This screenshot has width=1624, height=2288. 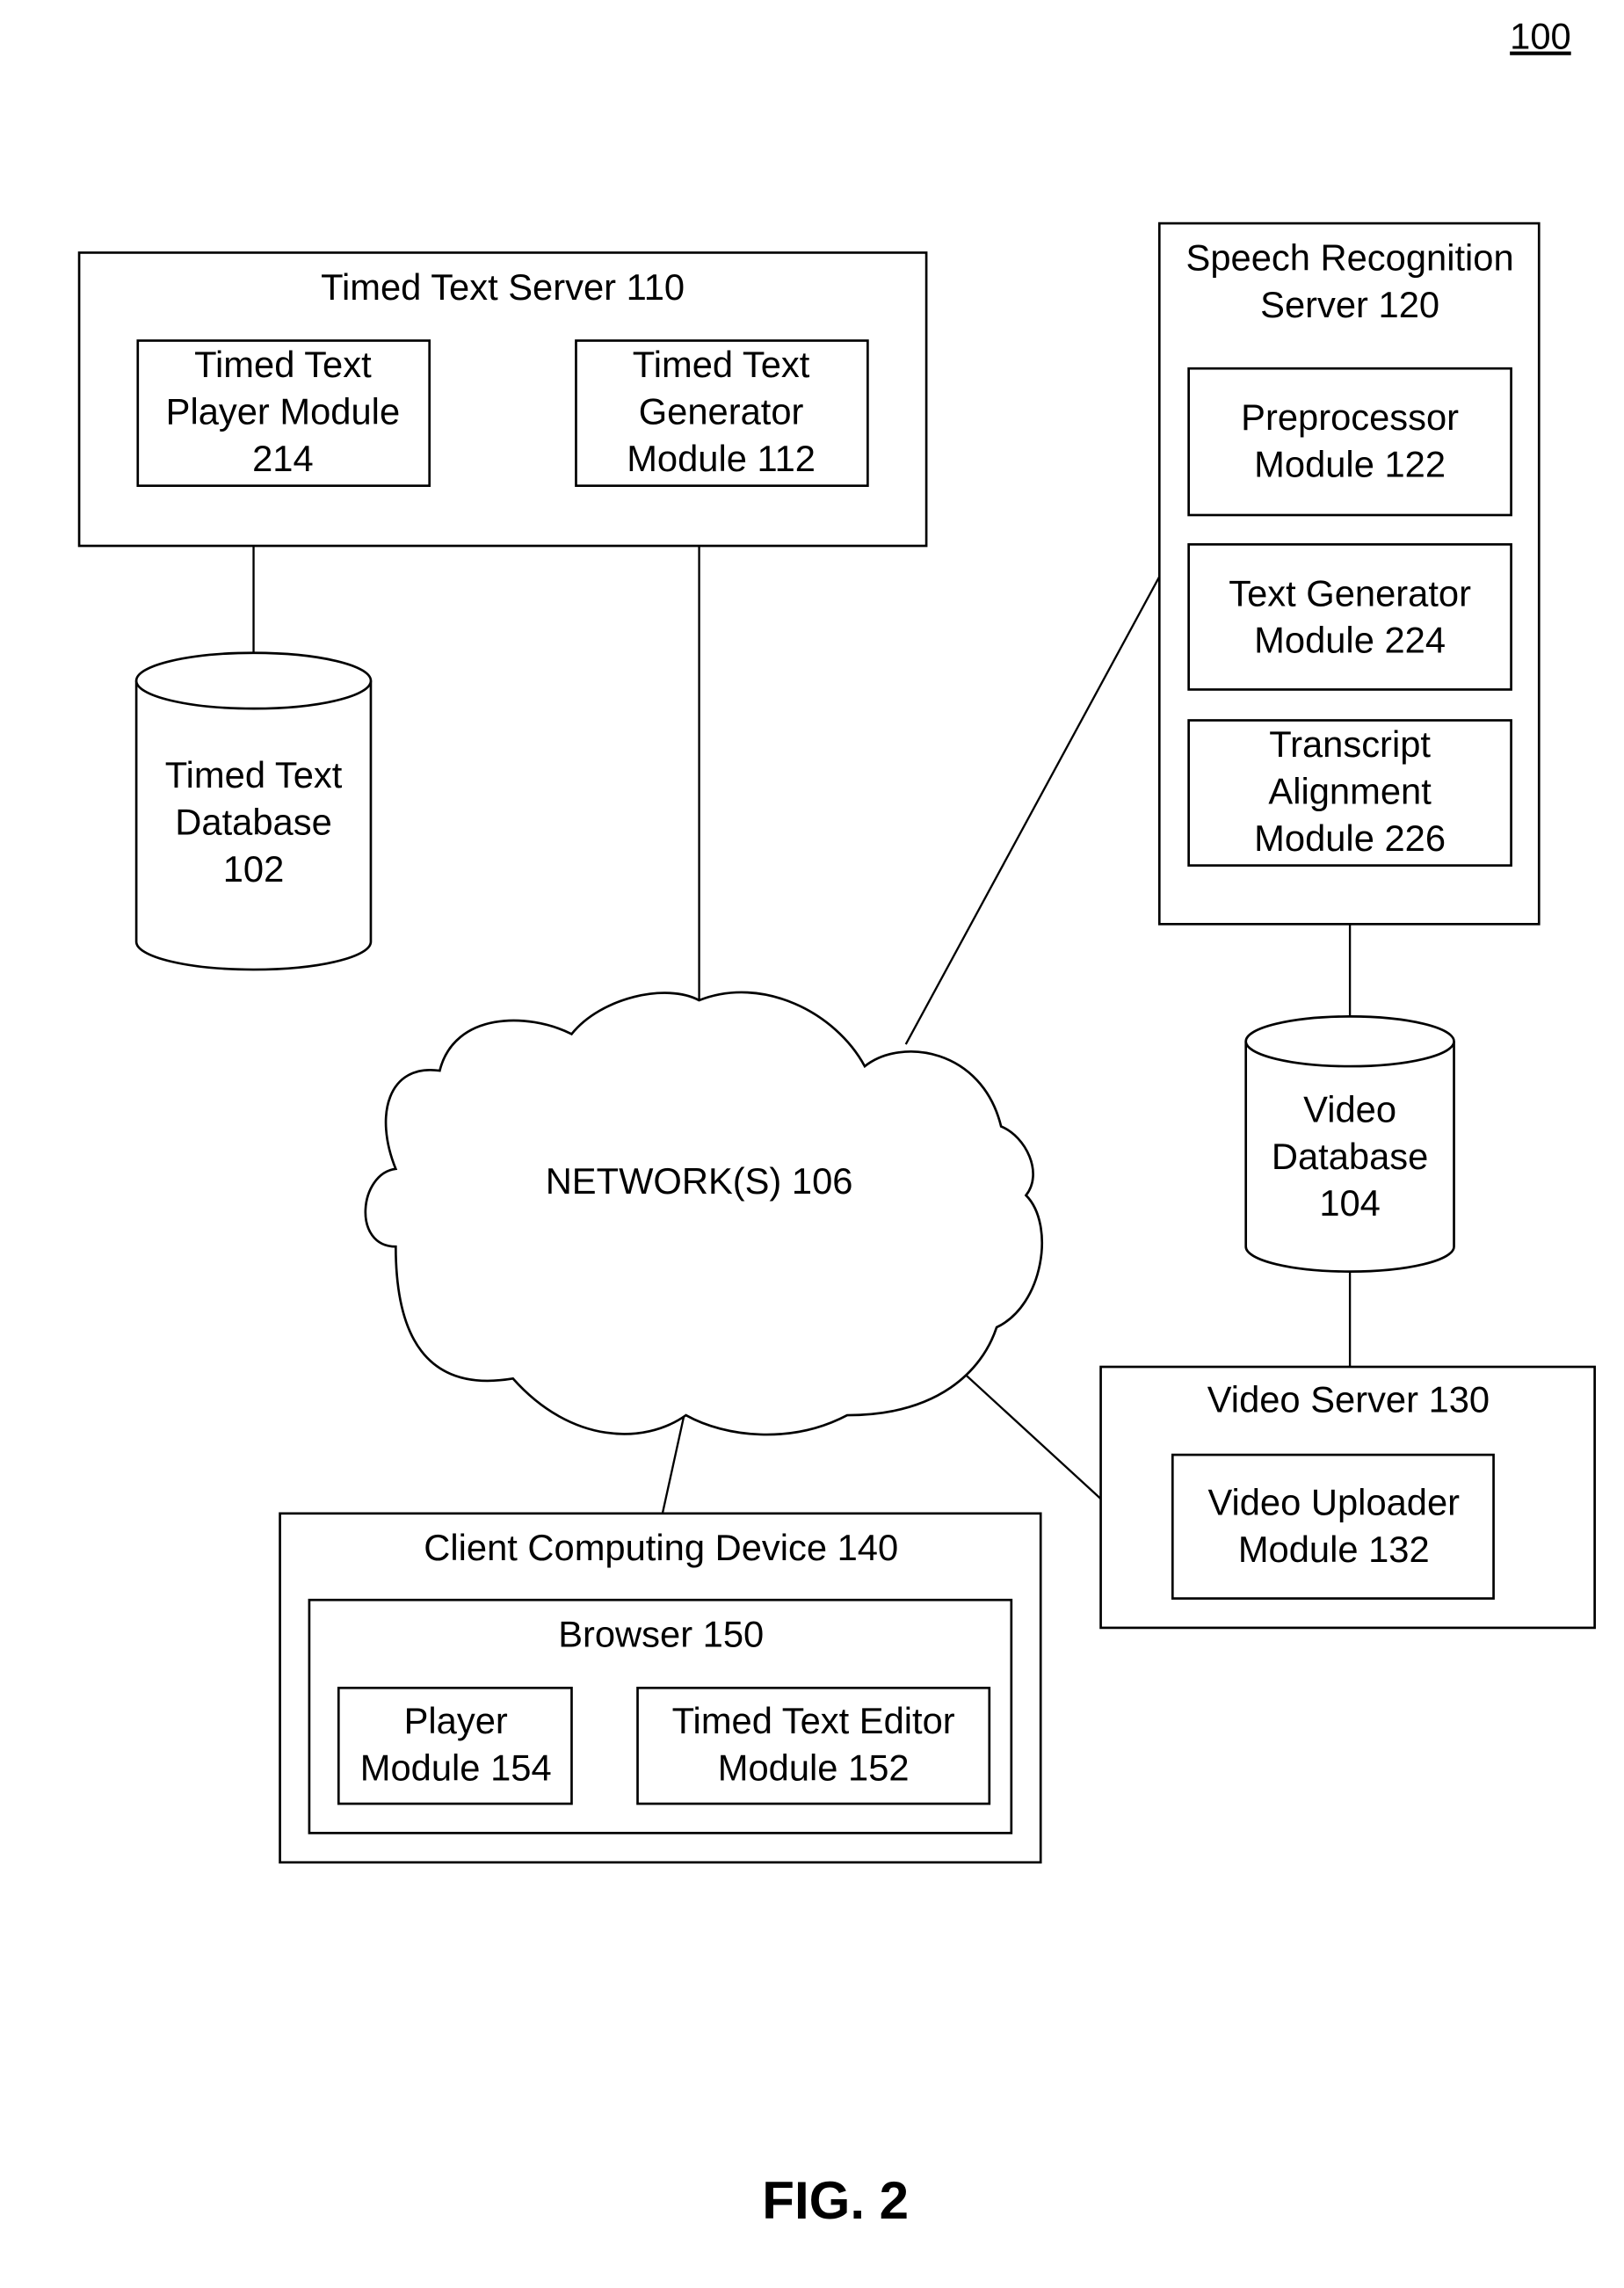 I want to click on module-label-line: Alignment, so click(x=1350, y=791).